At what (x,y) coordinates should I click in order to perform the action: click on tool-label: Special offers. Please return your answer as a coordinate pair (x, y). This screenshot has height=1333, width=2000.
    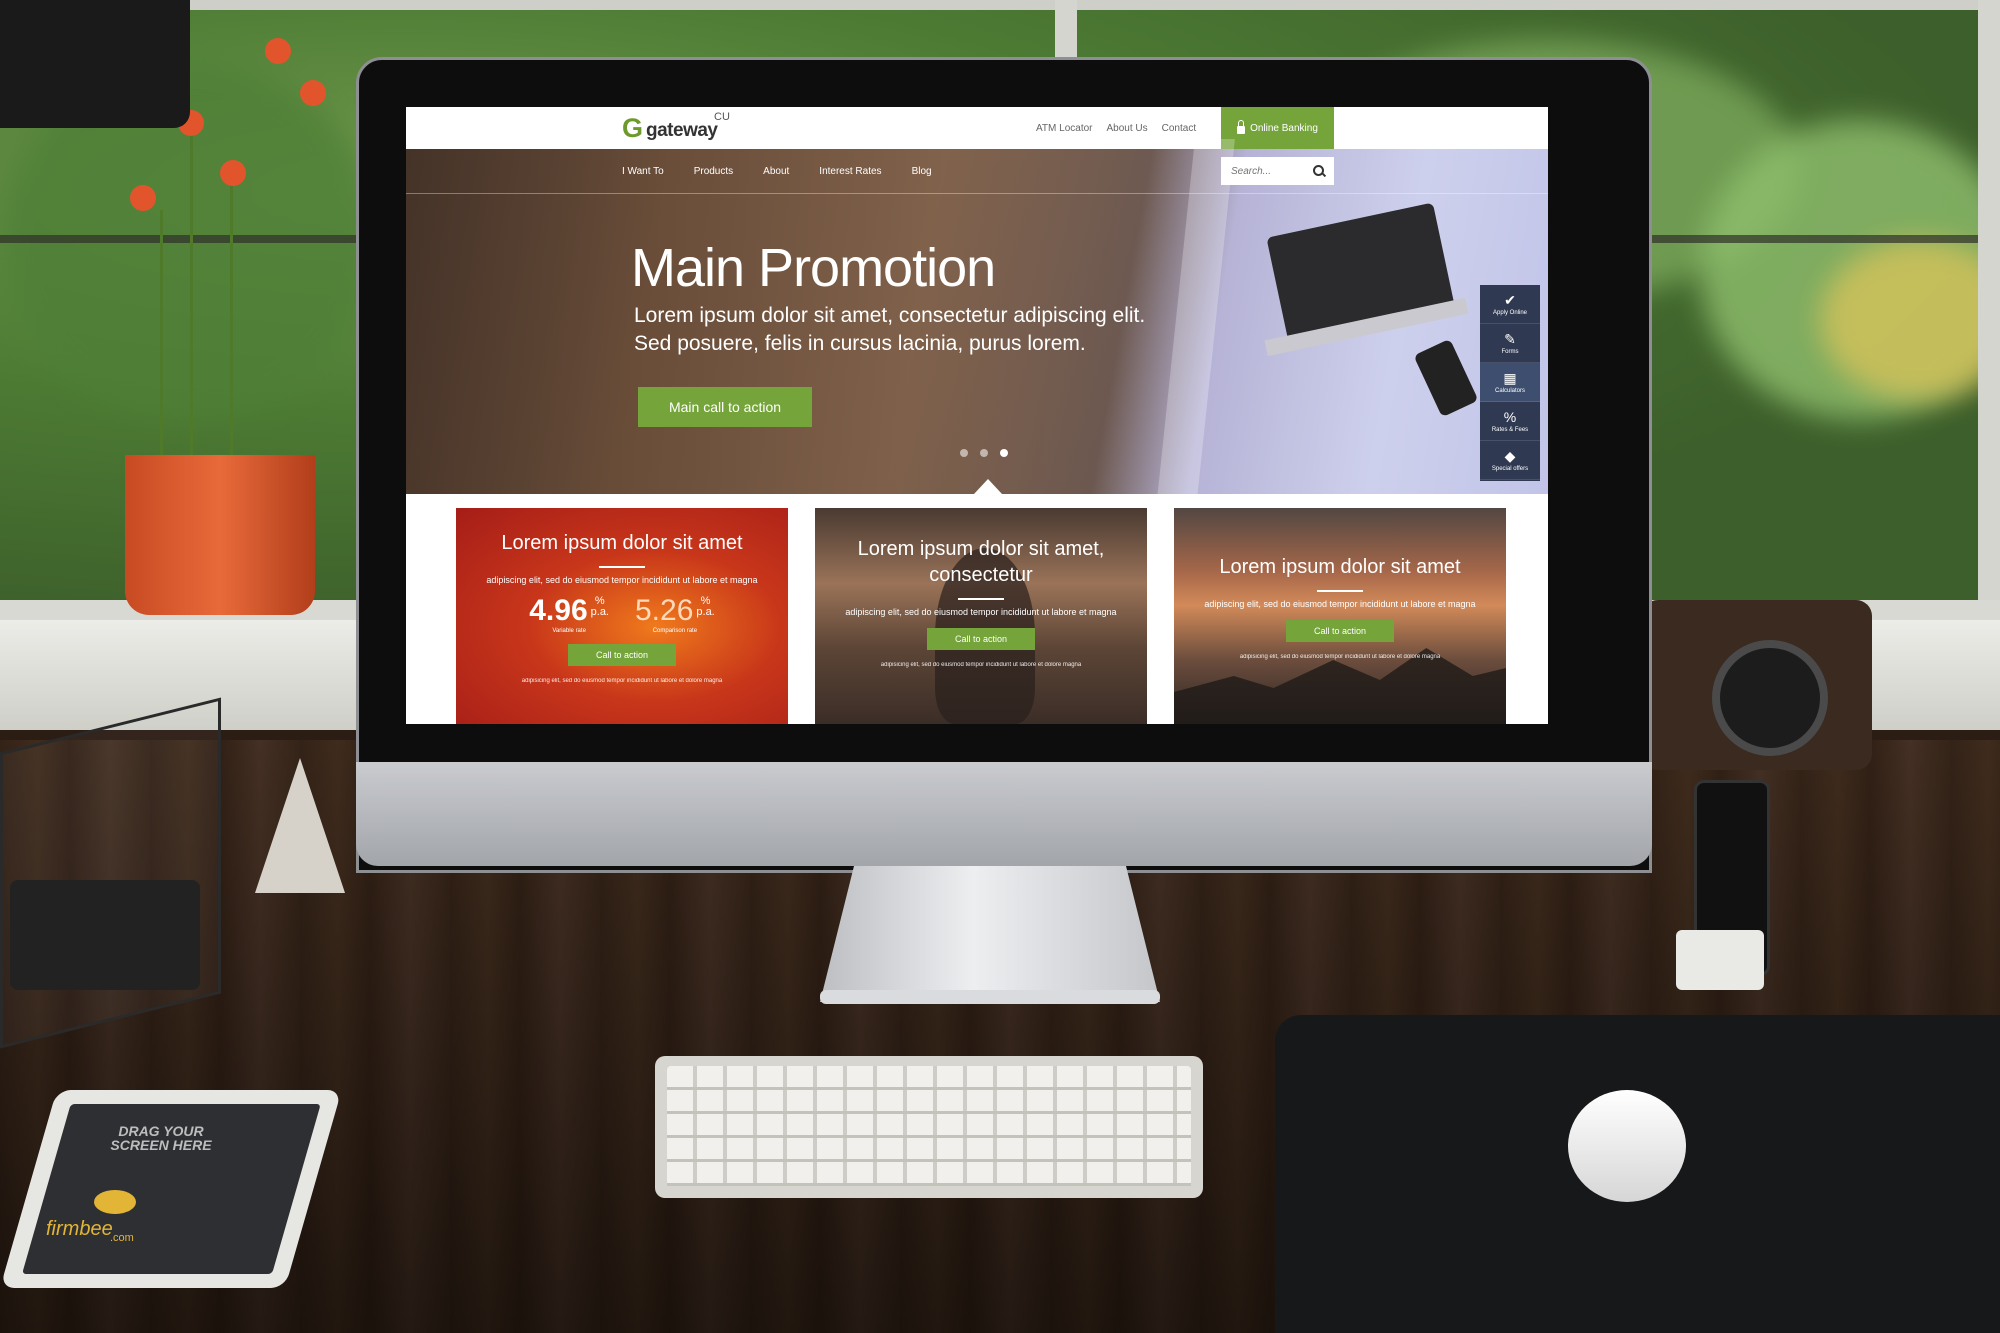
    Looking at the image, I should click on (1510, 468).